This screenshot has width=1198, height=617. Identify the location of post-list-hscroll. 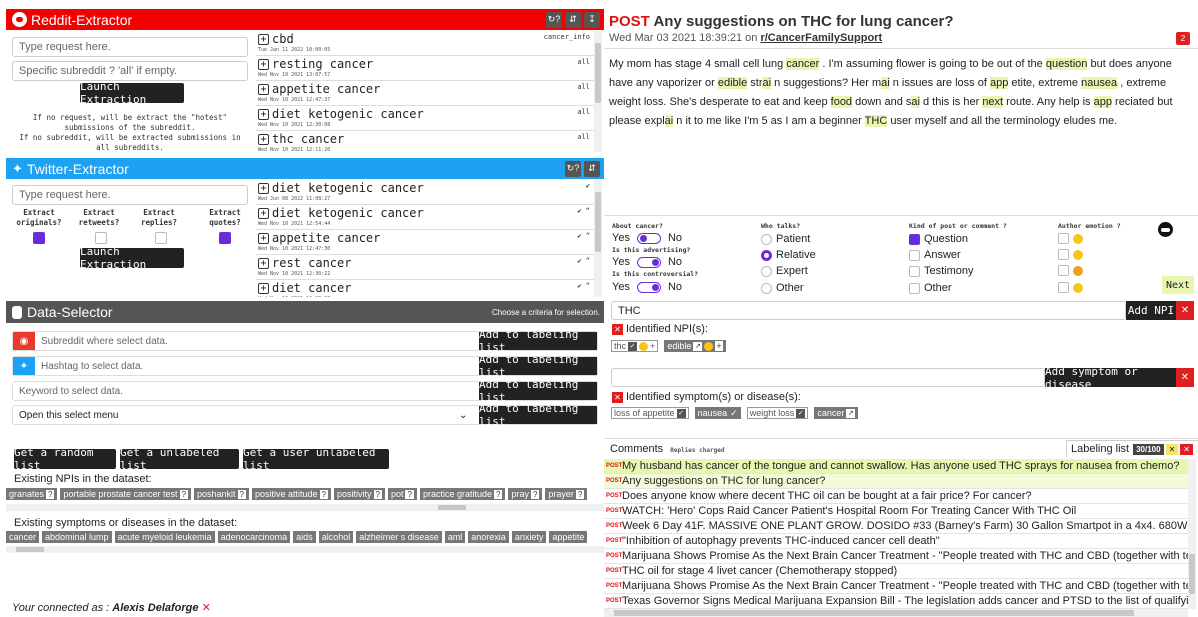
(896, 613).